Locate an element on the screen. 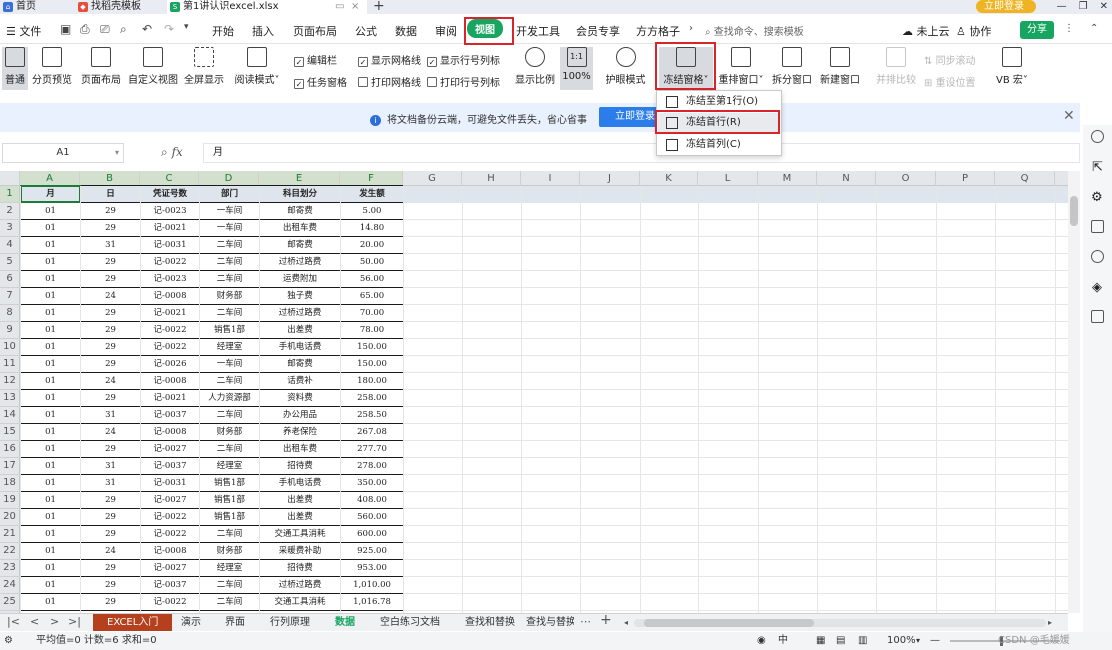 This screenshot has width=1112, height=650. sheet-tab-blank: 空白练习文档 is located at coordinates (410, 622).